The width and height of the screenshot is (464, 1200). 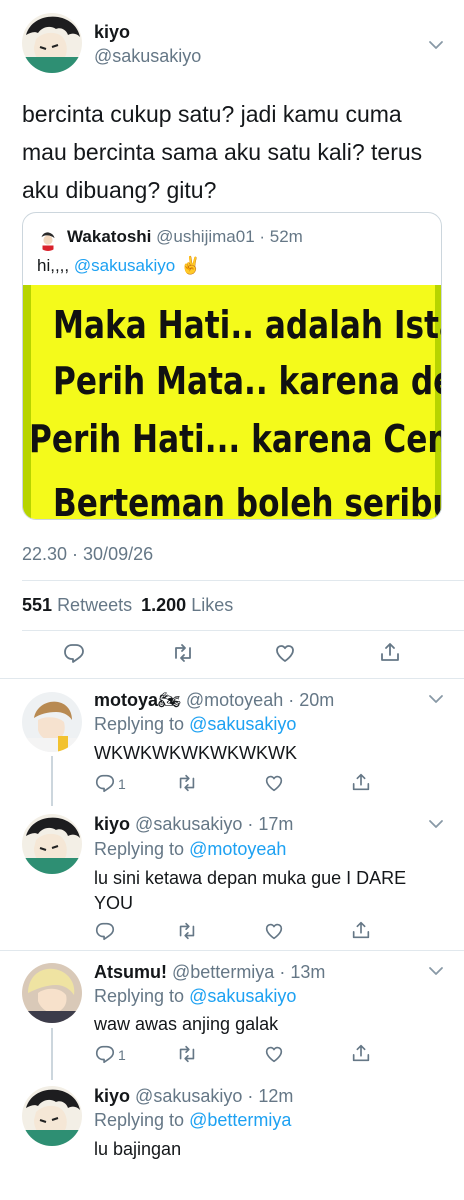 What do you see at coordinates (247, 381) in the screenshot?
I see `image-text-line: Perih Mata.. karena debu,` at bounding box center [247, 381].